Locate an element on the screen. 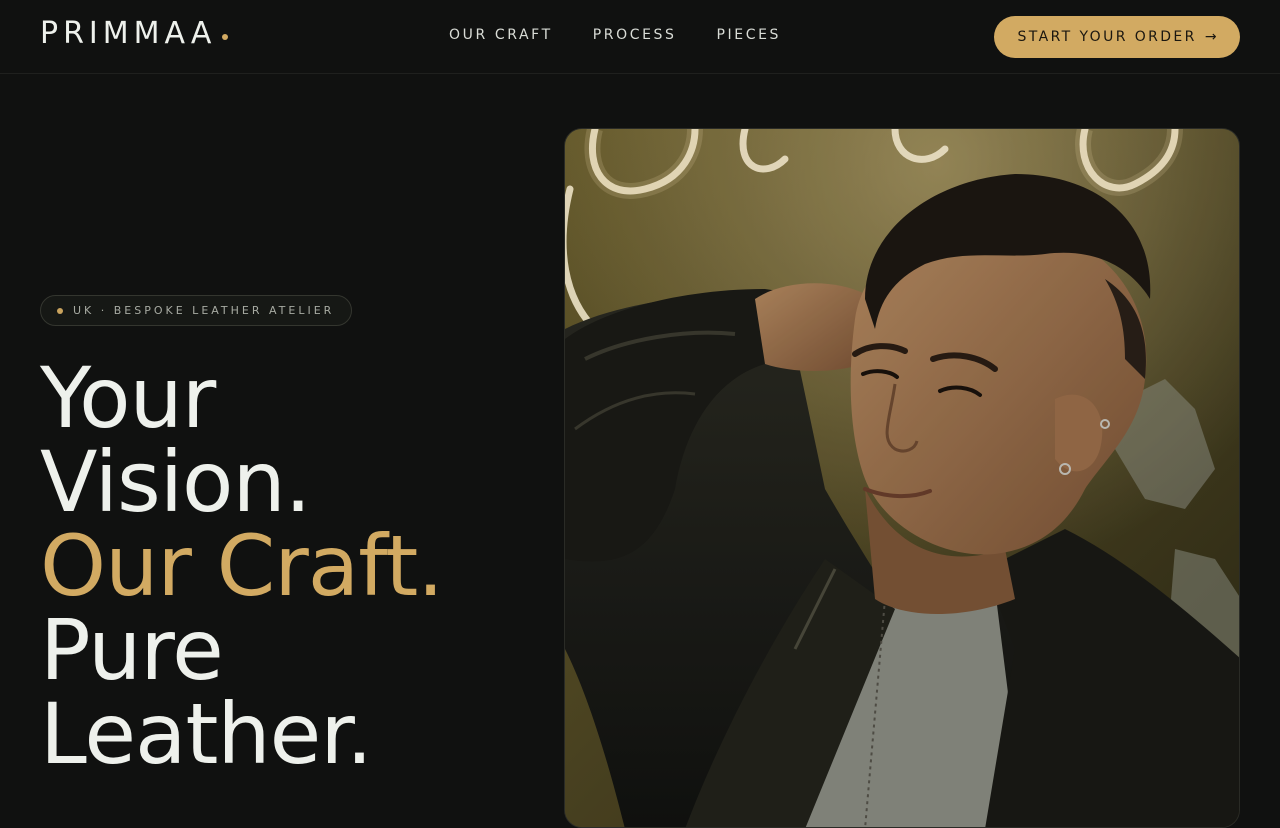 Image resolution: width=1280 pixels, height=828 pixels. nav-item-our-craft: OUR CRAFT is located at coordinates (501, 35).